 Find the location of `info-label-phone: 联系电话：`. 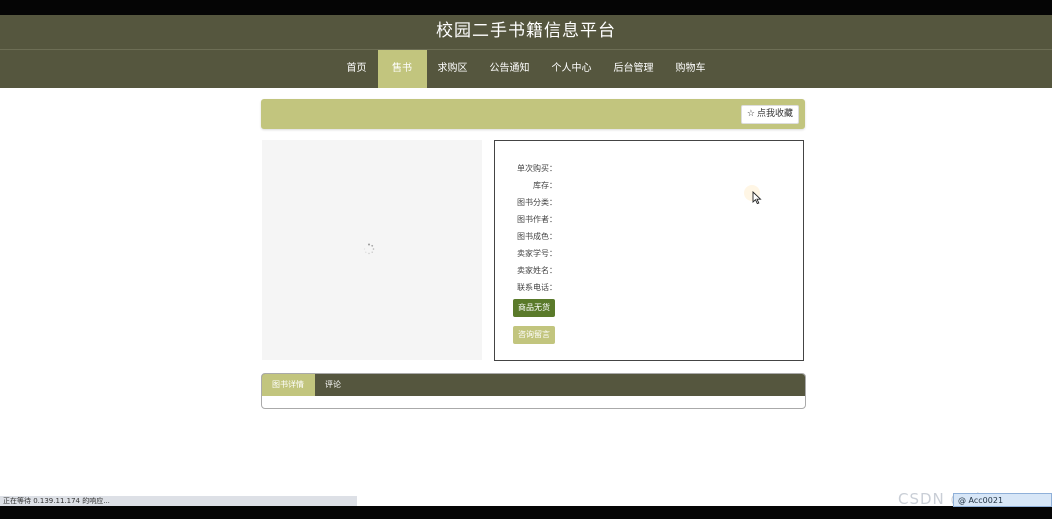

info-label-phone: 联系电话： is located at coordinates (537, 287).